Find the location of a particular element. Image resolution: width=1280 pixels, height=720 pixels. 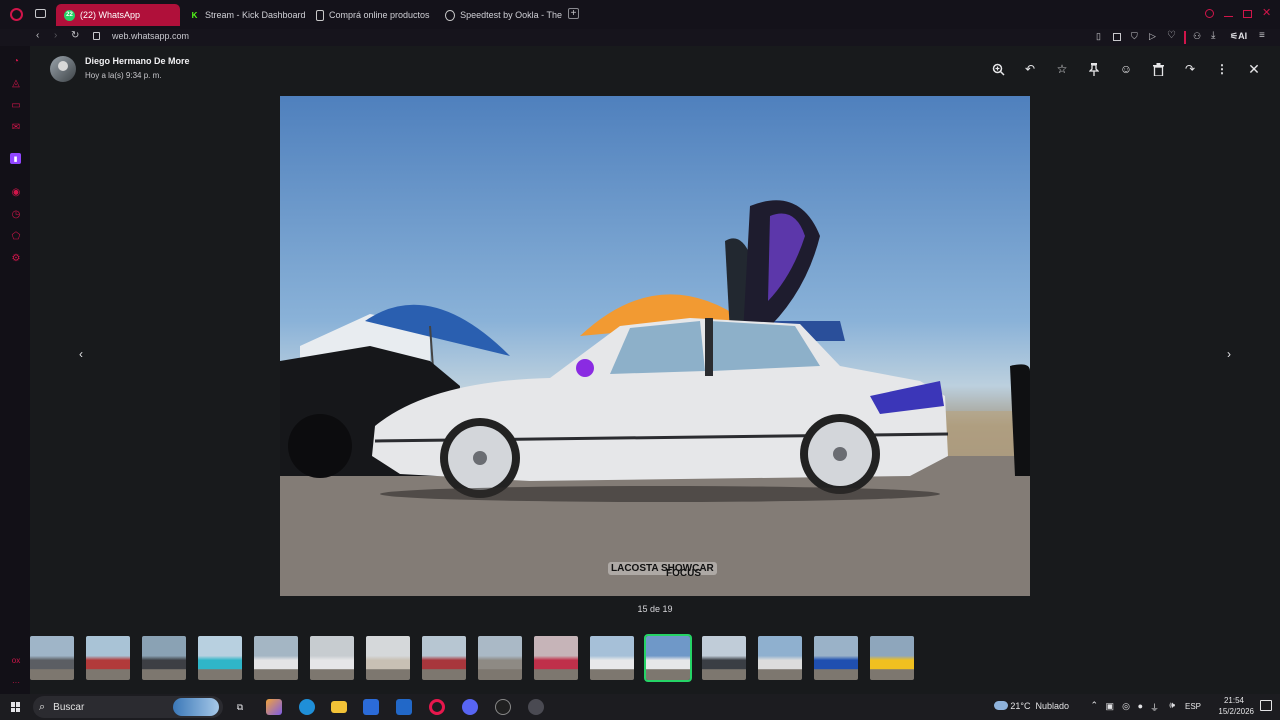

heart-icon: ♡ is located at coordinates (1171, 35).